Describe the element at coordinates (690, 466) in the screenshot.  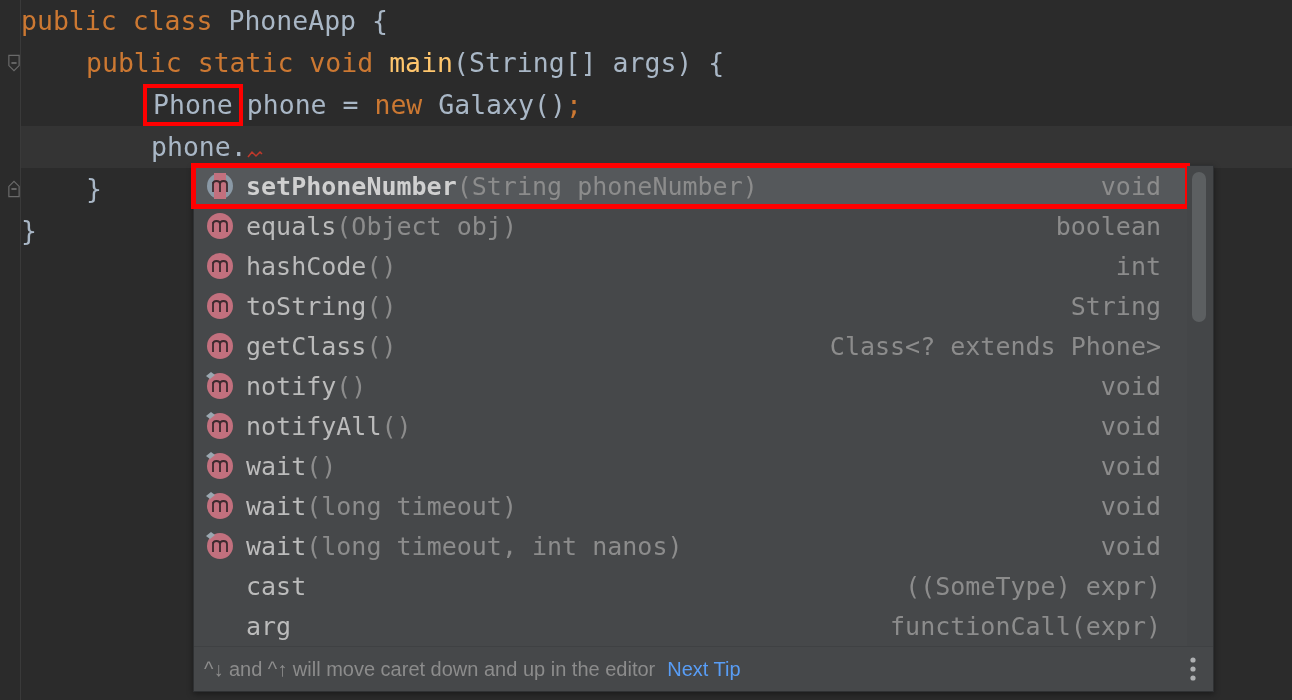
I see `completion-item: wait() void` at that location.